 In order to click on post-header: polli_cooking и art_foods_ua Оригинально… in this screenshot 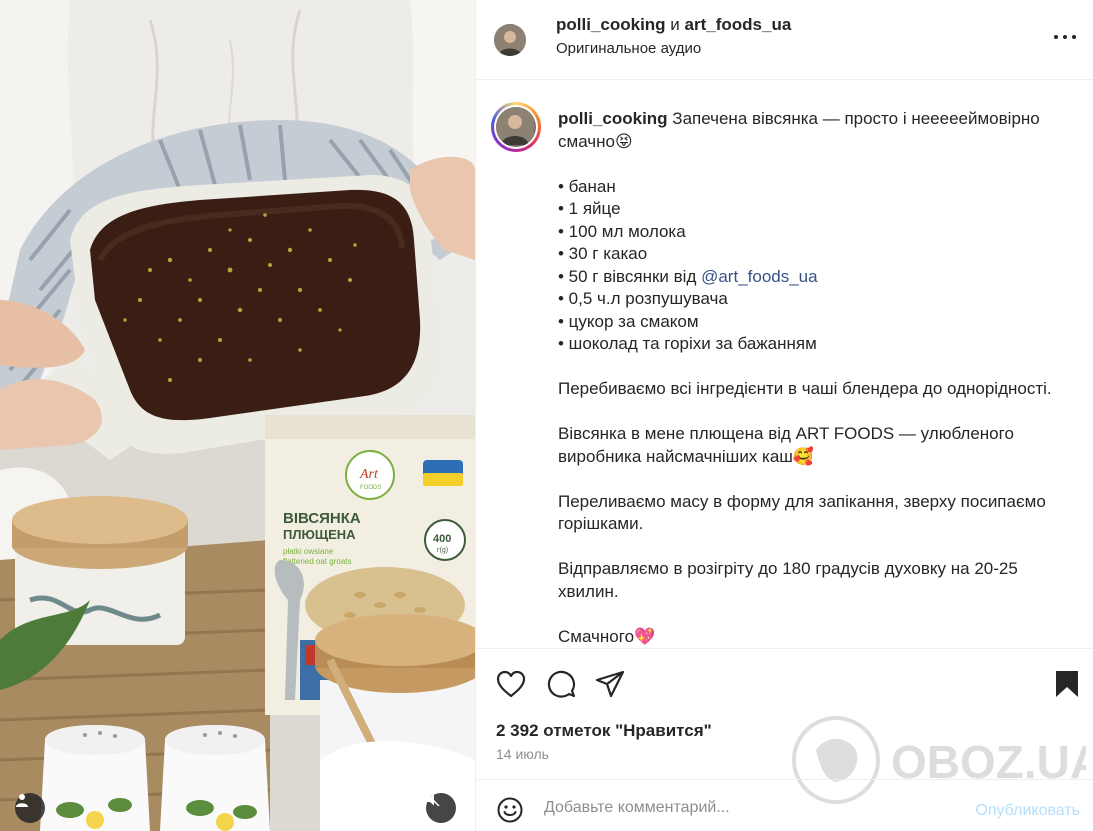, I will do `click(784, 40)`.